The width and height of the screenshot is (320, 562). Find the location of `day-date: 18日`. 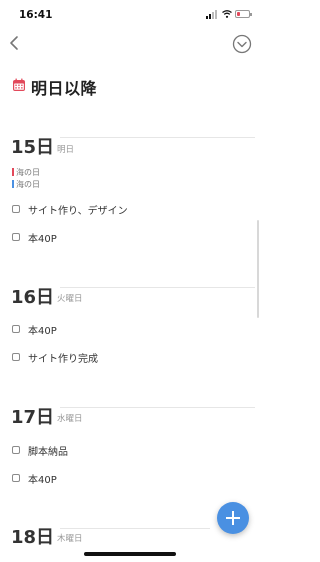

day-date: 18日 is located at coordinates (33, 537).